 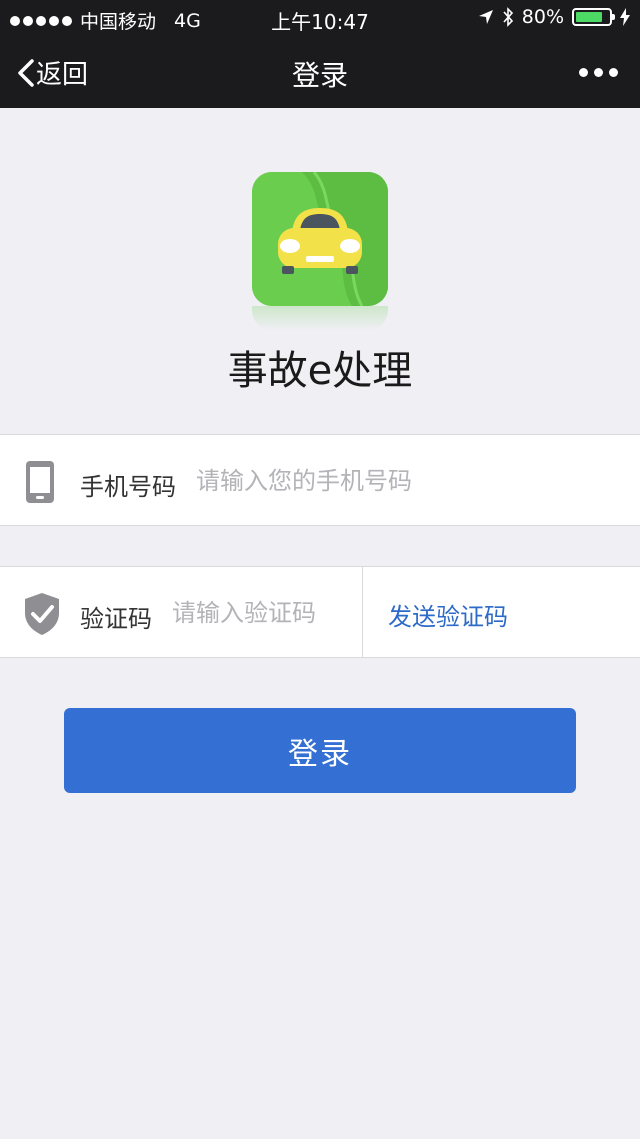 I want to click on battery-icon, so click(x=593, y=17).